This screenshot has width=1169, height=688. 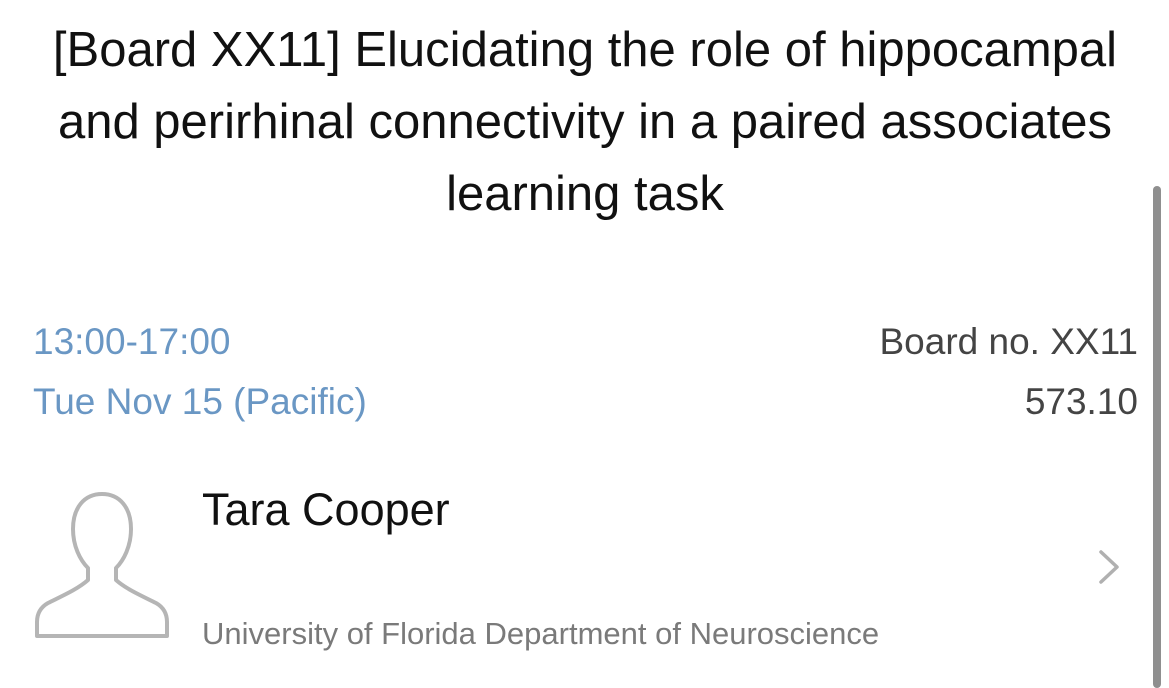 I want to click on author-name: Tara Cooper, so click(x=326, y=509).